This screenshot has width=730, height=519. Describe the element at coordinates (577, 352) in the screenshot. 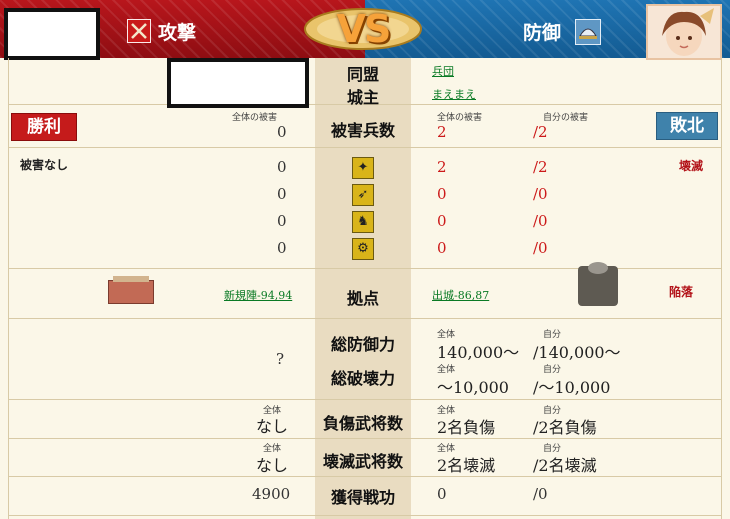

I see `defense-own-value: /140,000〜` at that location.